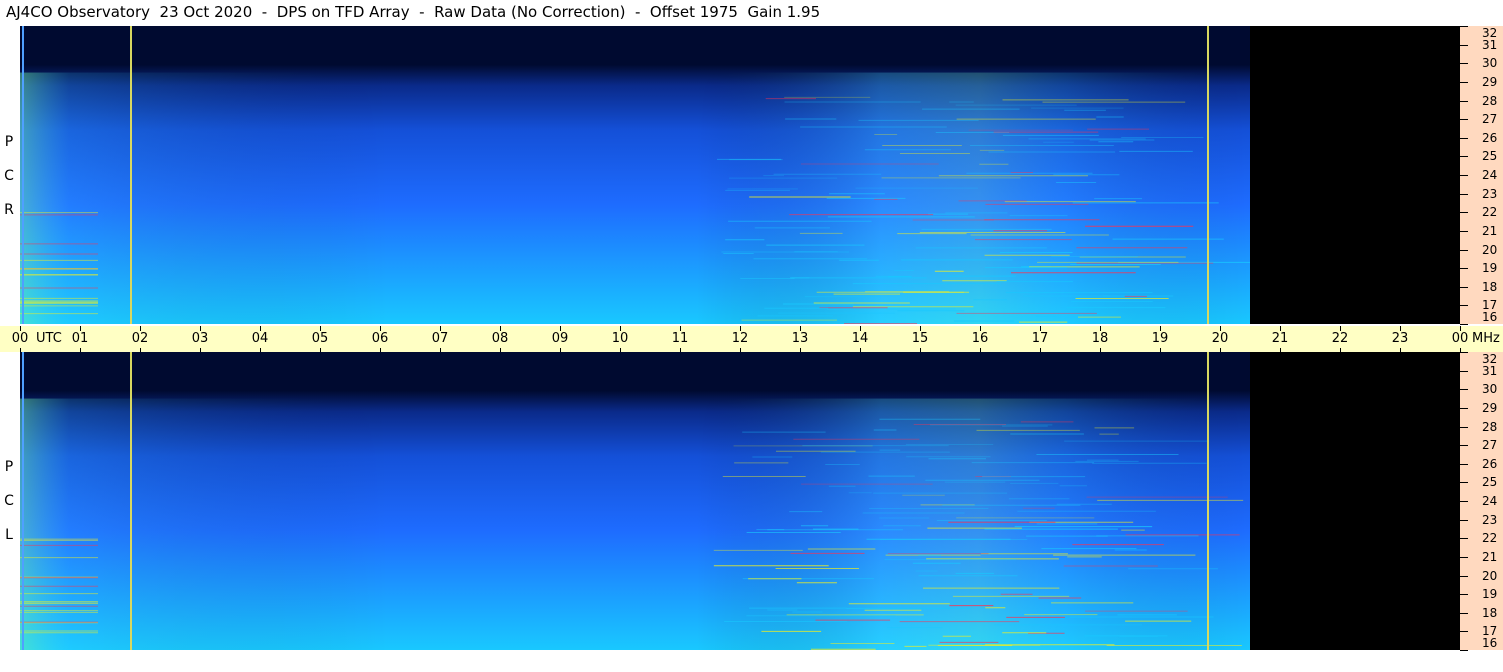 The image size is (1503, 672). I want to click on utc-tick-label: 09, so click(560, 338).